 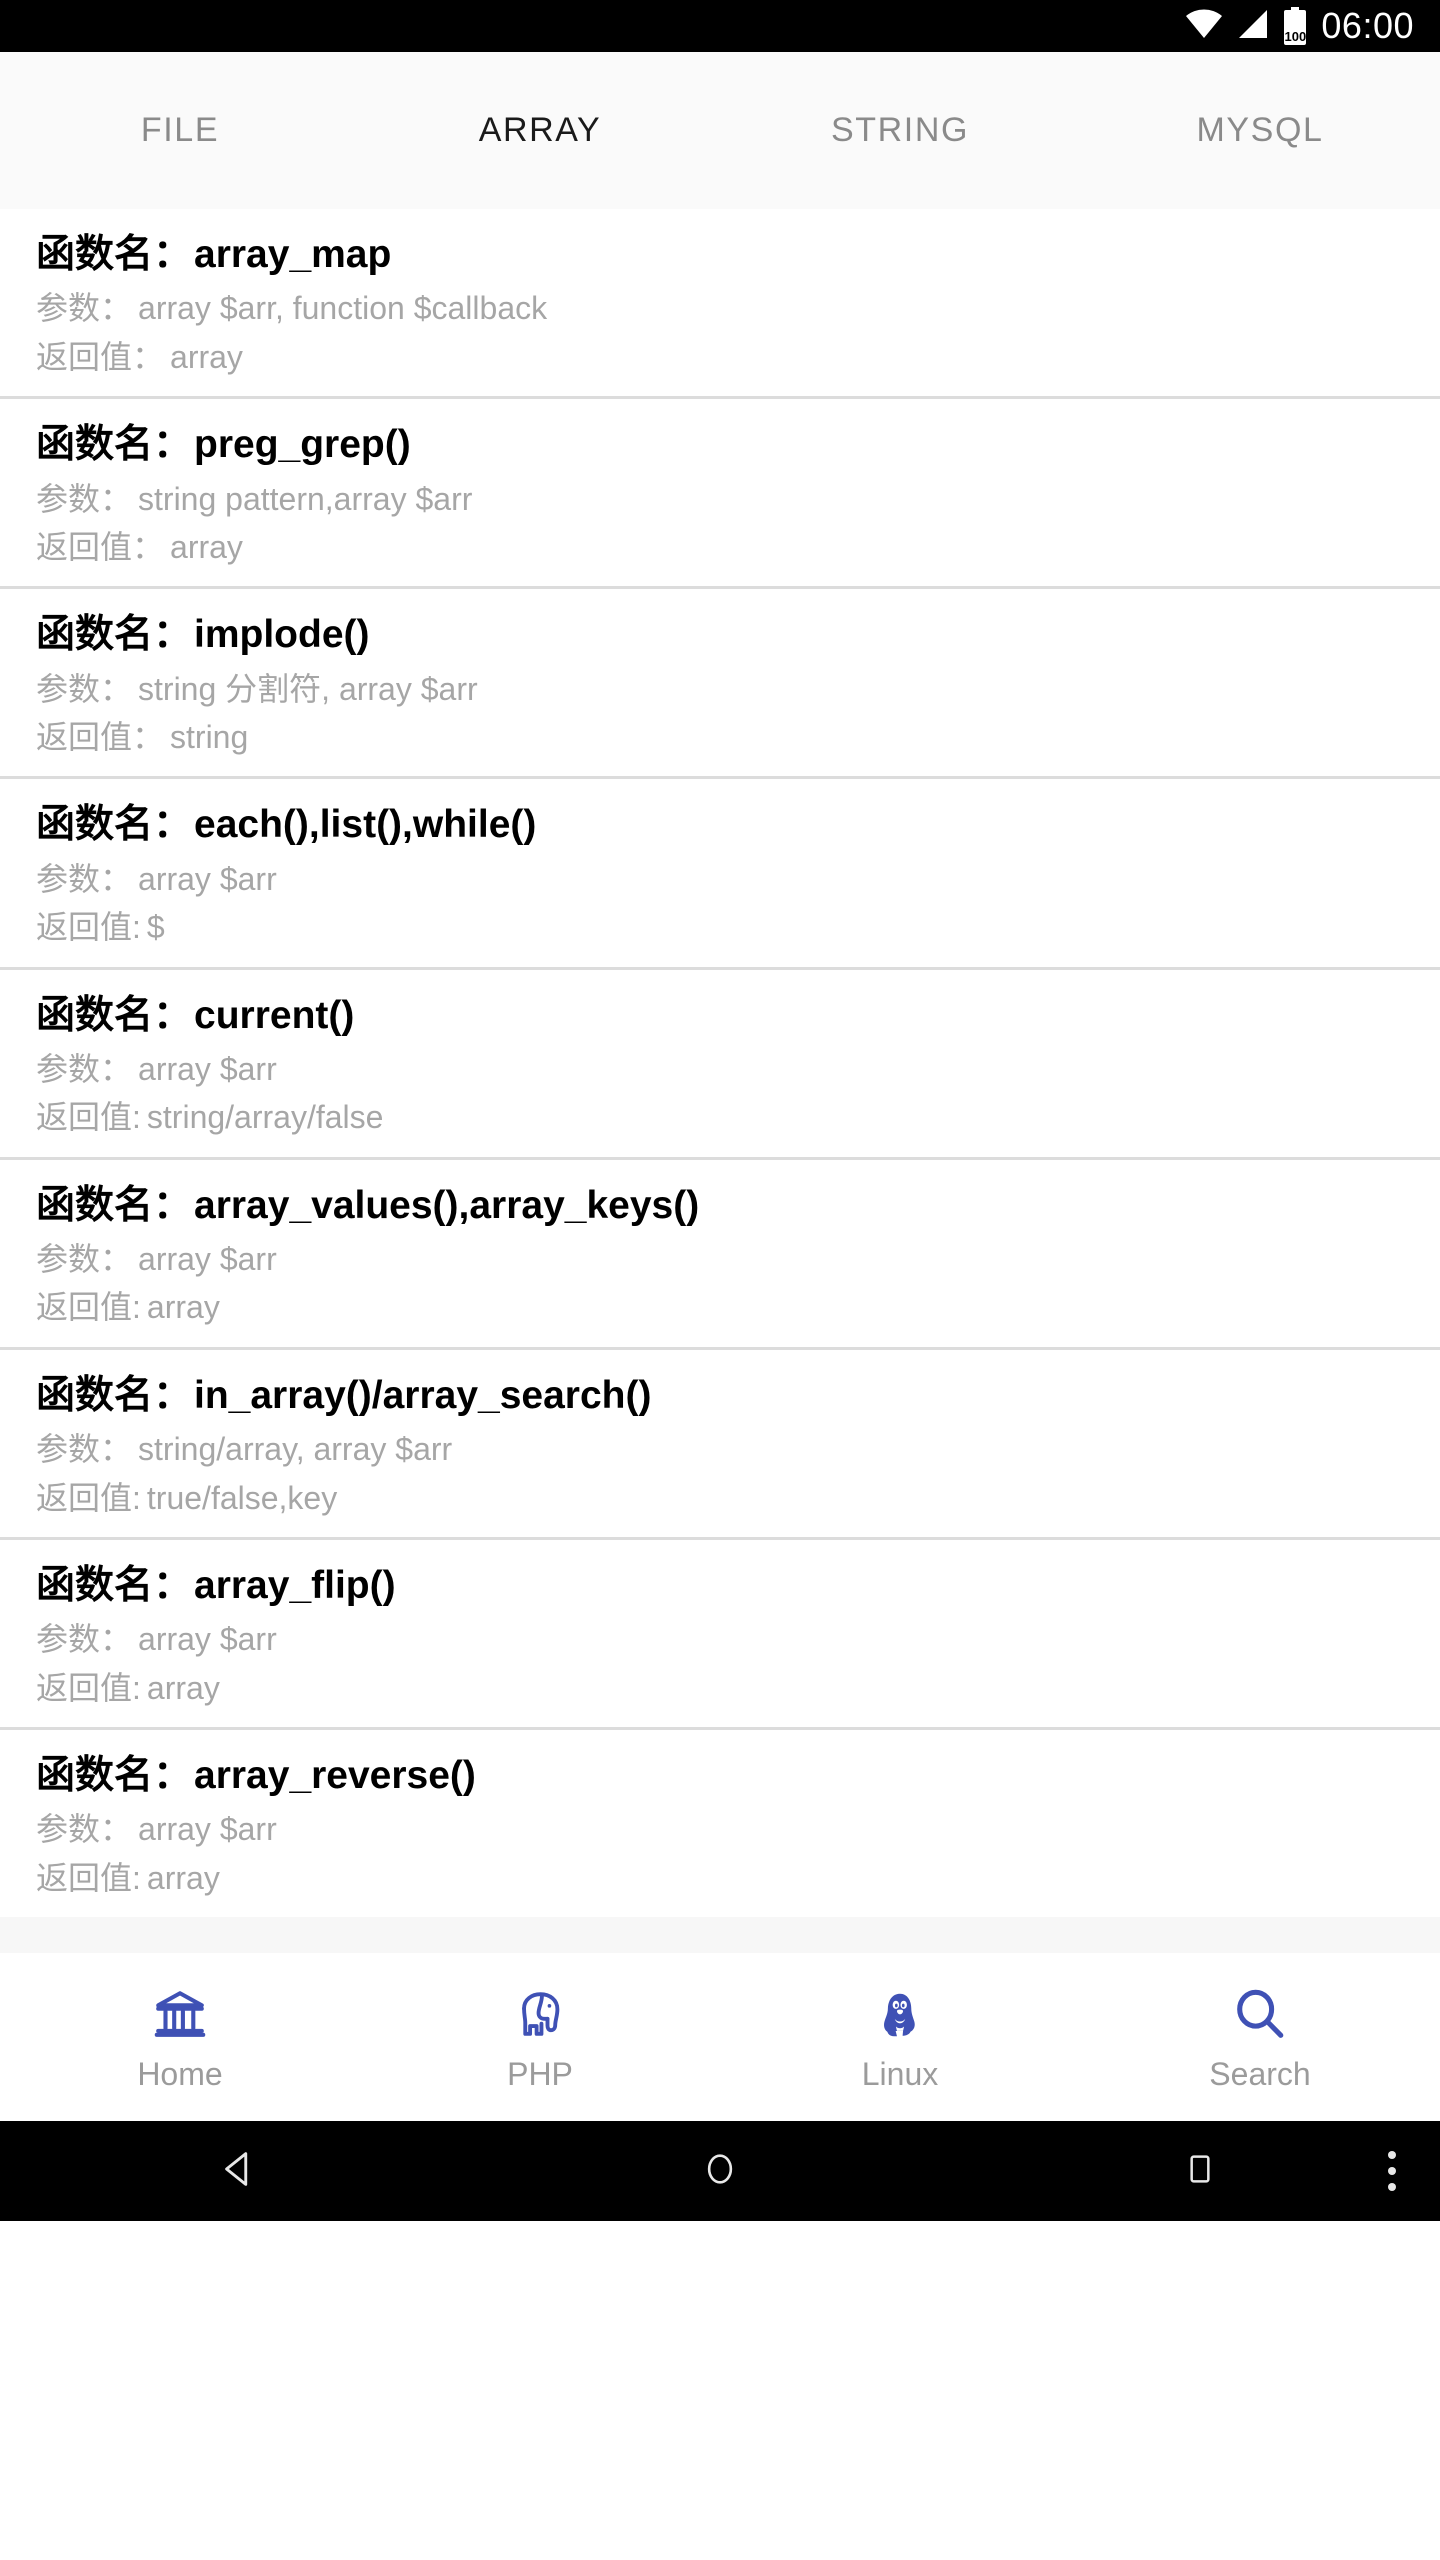 What do you see at coordinates (1367, 25) in the screenshot?
I see `status-bar-clock: 06:00` at bounding box center [1367, 25].